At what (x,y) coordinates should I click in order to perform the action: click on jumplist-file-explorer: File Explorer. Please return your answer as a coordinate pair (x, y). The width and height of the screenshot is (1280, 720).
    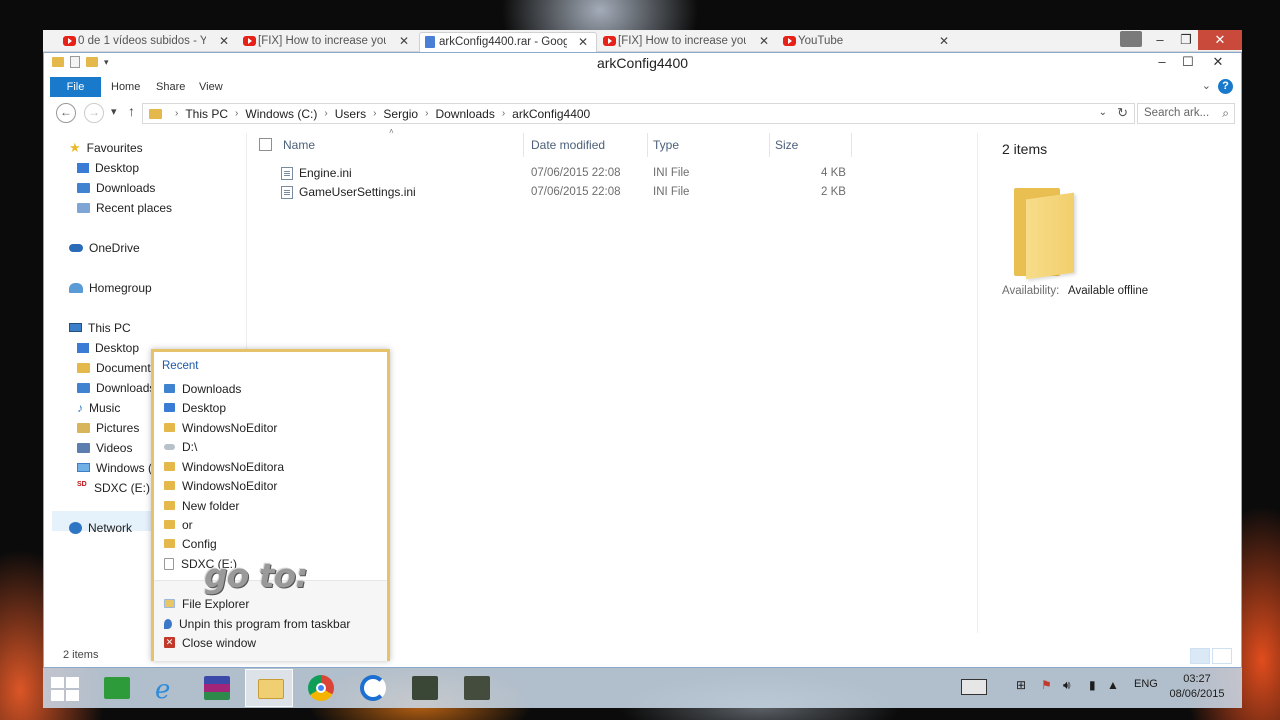
    Looking at the image, I should click on (206, 604).